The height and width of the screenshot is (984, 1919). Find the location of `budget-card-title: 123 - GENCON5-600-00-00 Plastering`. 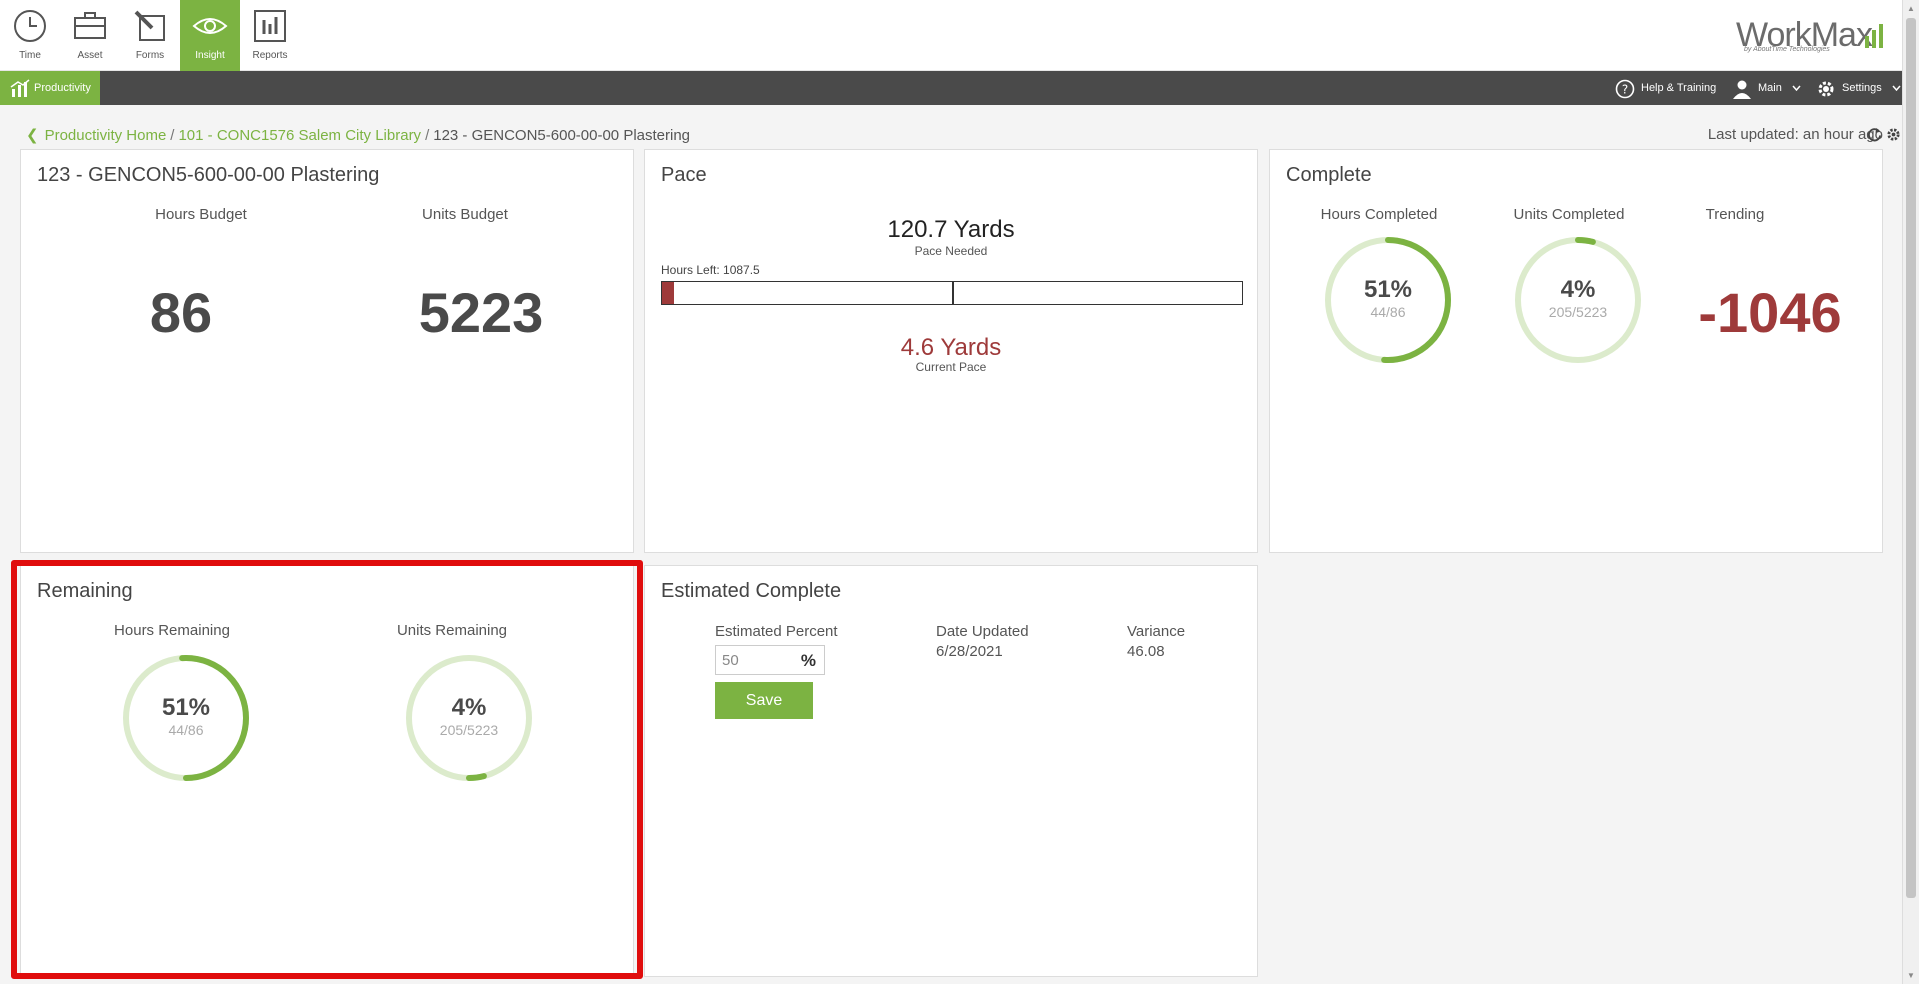

budget-card-title: 123 - GENCON5-600-00-00 Plastering is located at coordinates (208, 175).